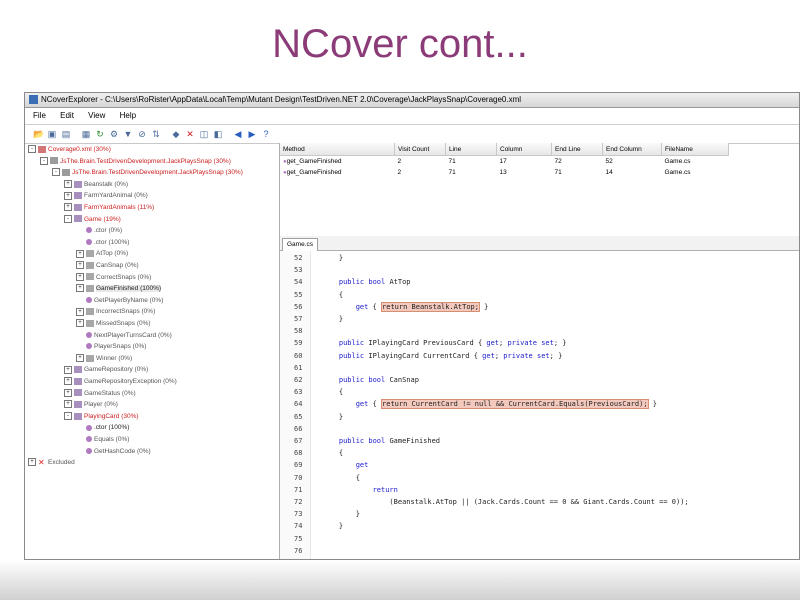  What do you see at coordinates (99, 231) in the screenshot?
I see `tree-node: .ctor (0%)` at bounding box center [99, 231].